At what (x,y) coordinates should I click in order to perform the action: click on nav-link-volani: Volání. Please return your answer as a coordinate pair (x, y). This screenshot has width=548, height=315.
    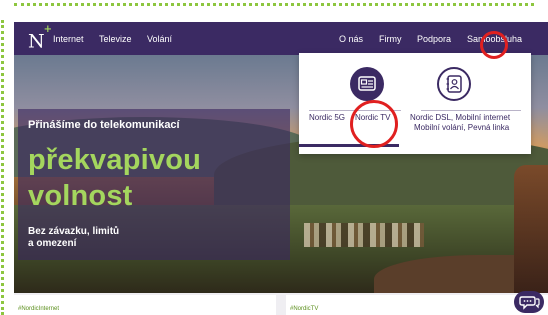
    Looking at the image, I should click on (159, 39).